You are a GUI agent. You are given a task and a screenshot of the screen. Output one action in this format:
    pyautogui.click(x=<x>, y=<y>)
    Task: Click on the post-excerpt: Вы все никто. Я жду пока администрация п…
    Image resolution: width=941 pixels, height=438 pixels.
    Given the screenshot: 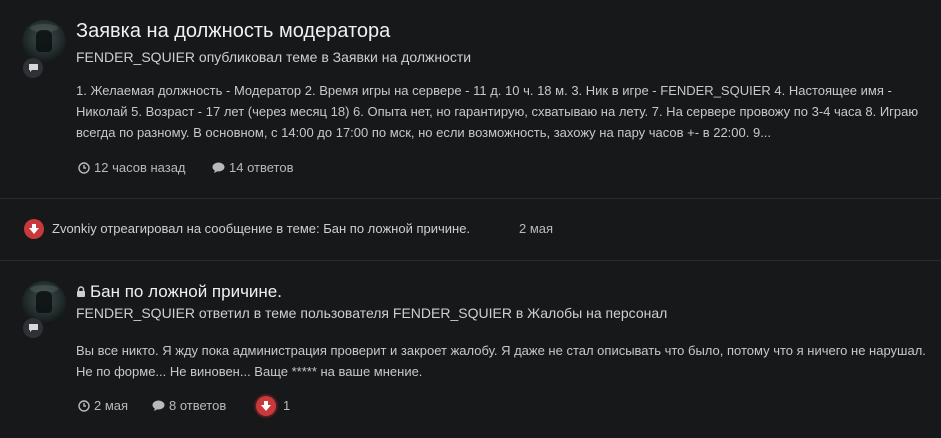 What is the action you would take?
    pyautogui.click(x=501, y=361)
    